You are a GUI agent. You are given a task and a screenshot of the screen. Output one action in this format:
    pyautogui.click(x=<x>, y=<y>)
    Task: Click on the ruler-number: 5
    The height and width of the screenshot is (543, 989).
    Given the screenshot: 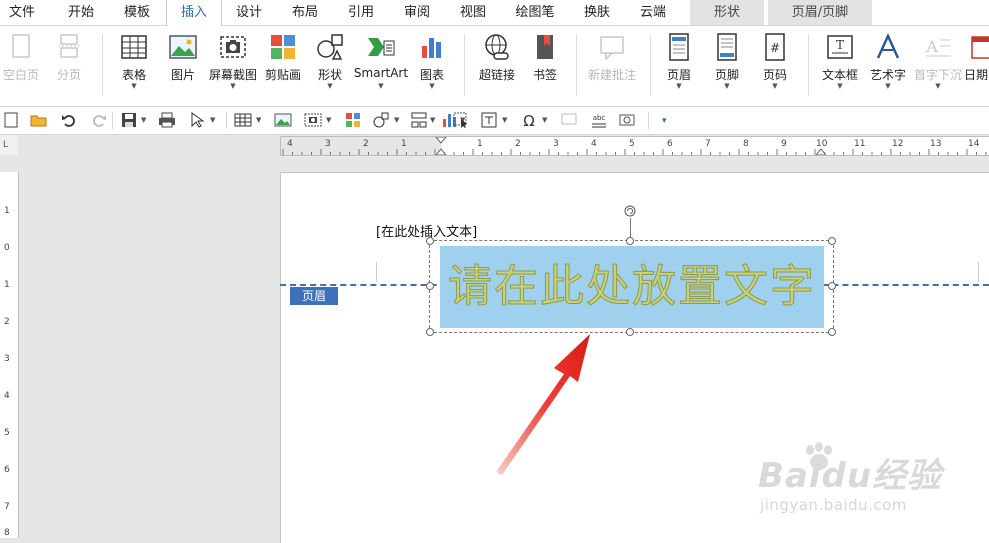 What is the action you would take?
    pyautogui.click(x=7, y=433)
    